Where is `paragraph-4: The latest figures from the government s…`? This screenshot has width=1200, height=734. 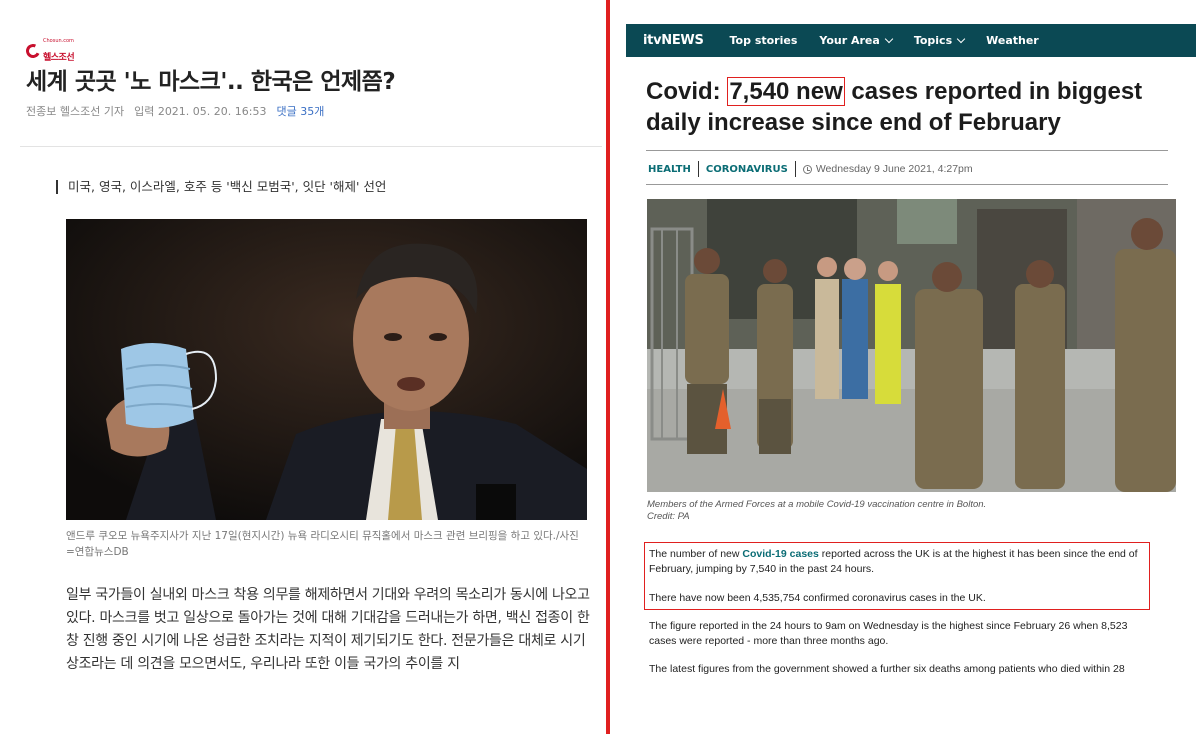
paragraph-4: The latest figures from the government s… is located at coordinates (887, 669).